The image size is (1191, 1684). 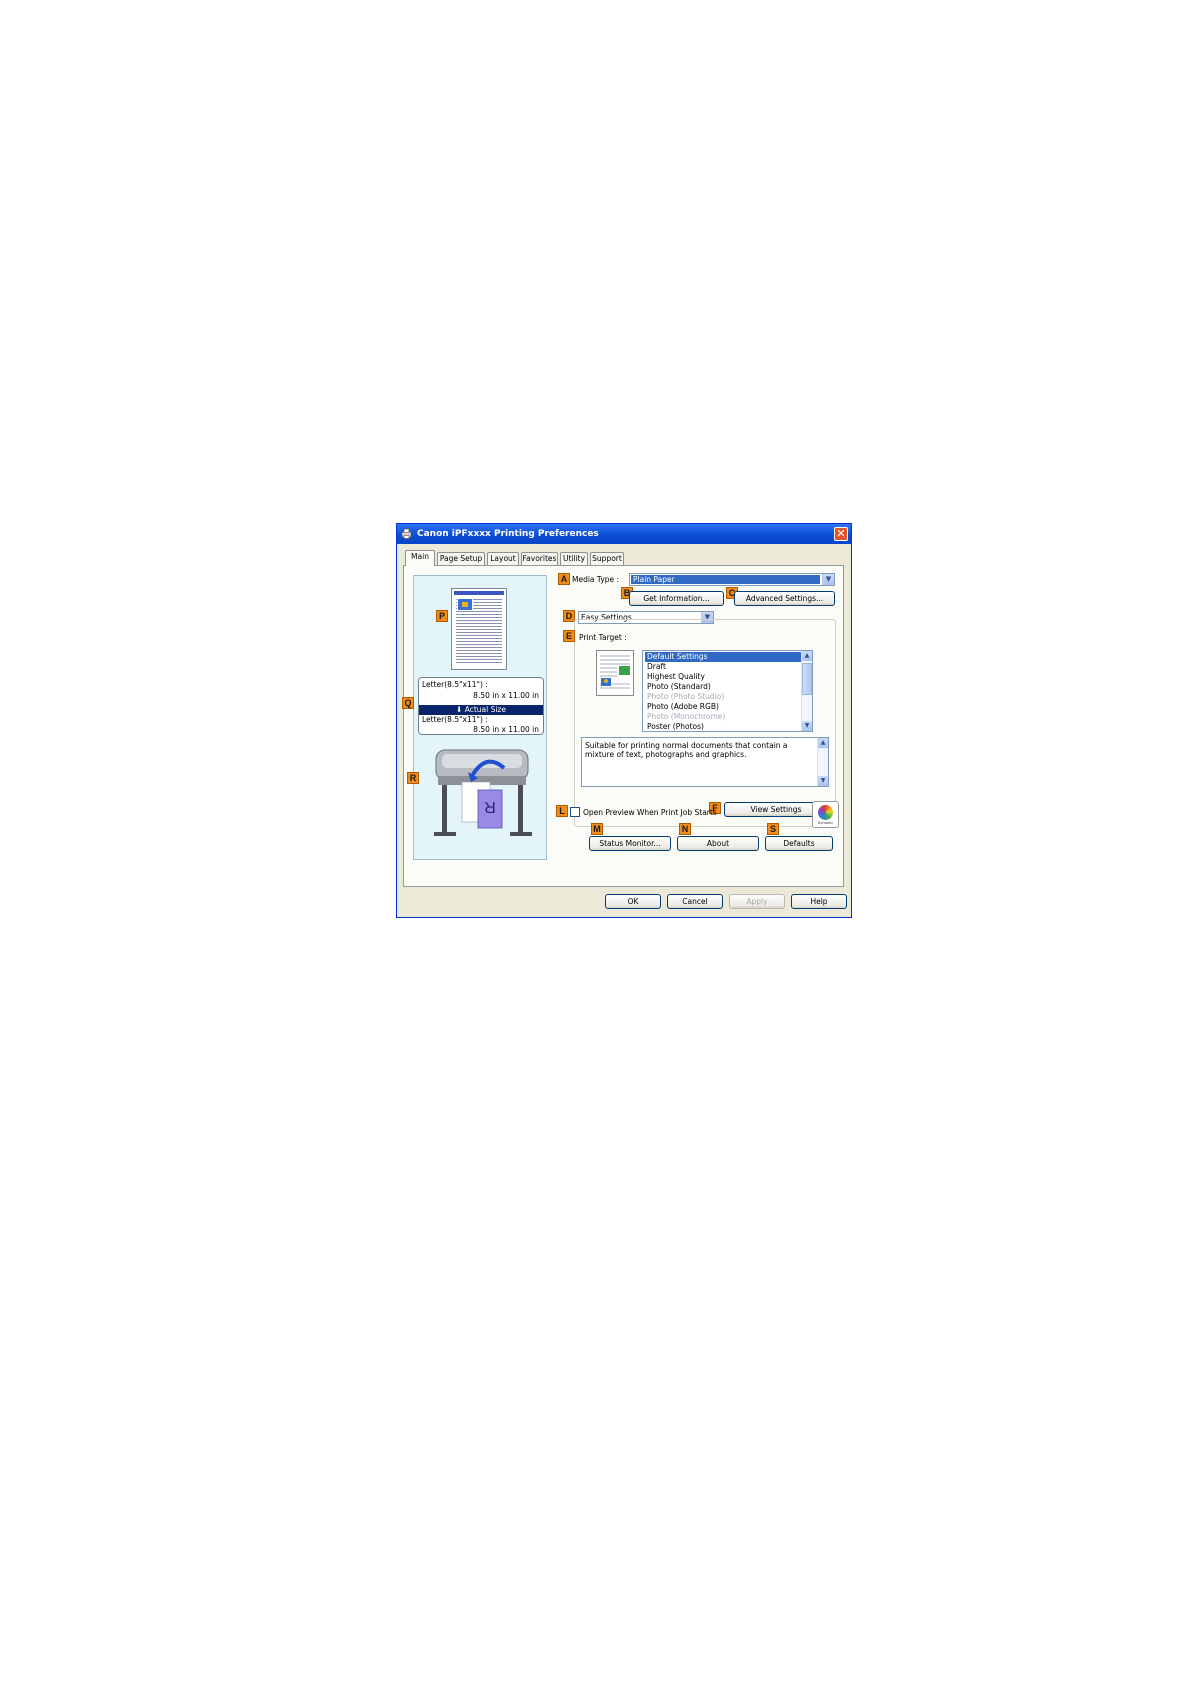 What do you see at coordinates (442, 616) in the screenshot?
I see `marker-p: P` at bounding box center [442, 616].